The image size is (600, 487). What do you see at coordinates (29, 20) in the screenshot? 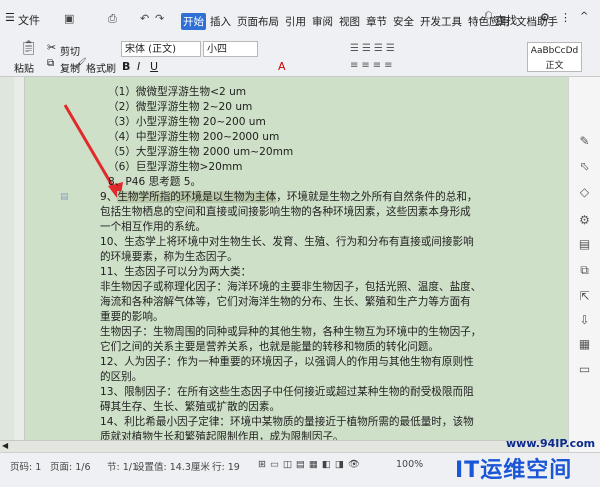
I see `file-menu: 文件` at bounding box center [29, 20].